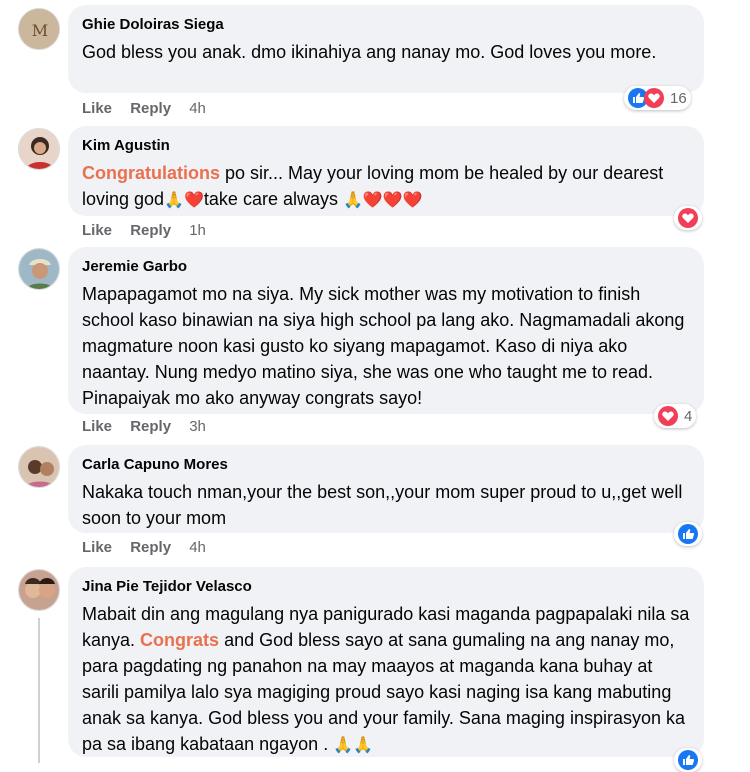  What do you see at coordinates (678, 98) in the screenshot?
I see `reaction-count: 16` at bounding box center [678, 98].